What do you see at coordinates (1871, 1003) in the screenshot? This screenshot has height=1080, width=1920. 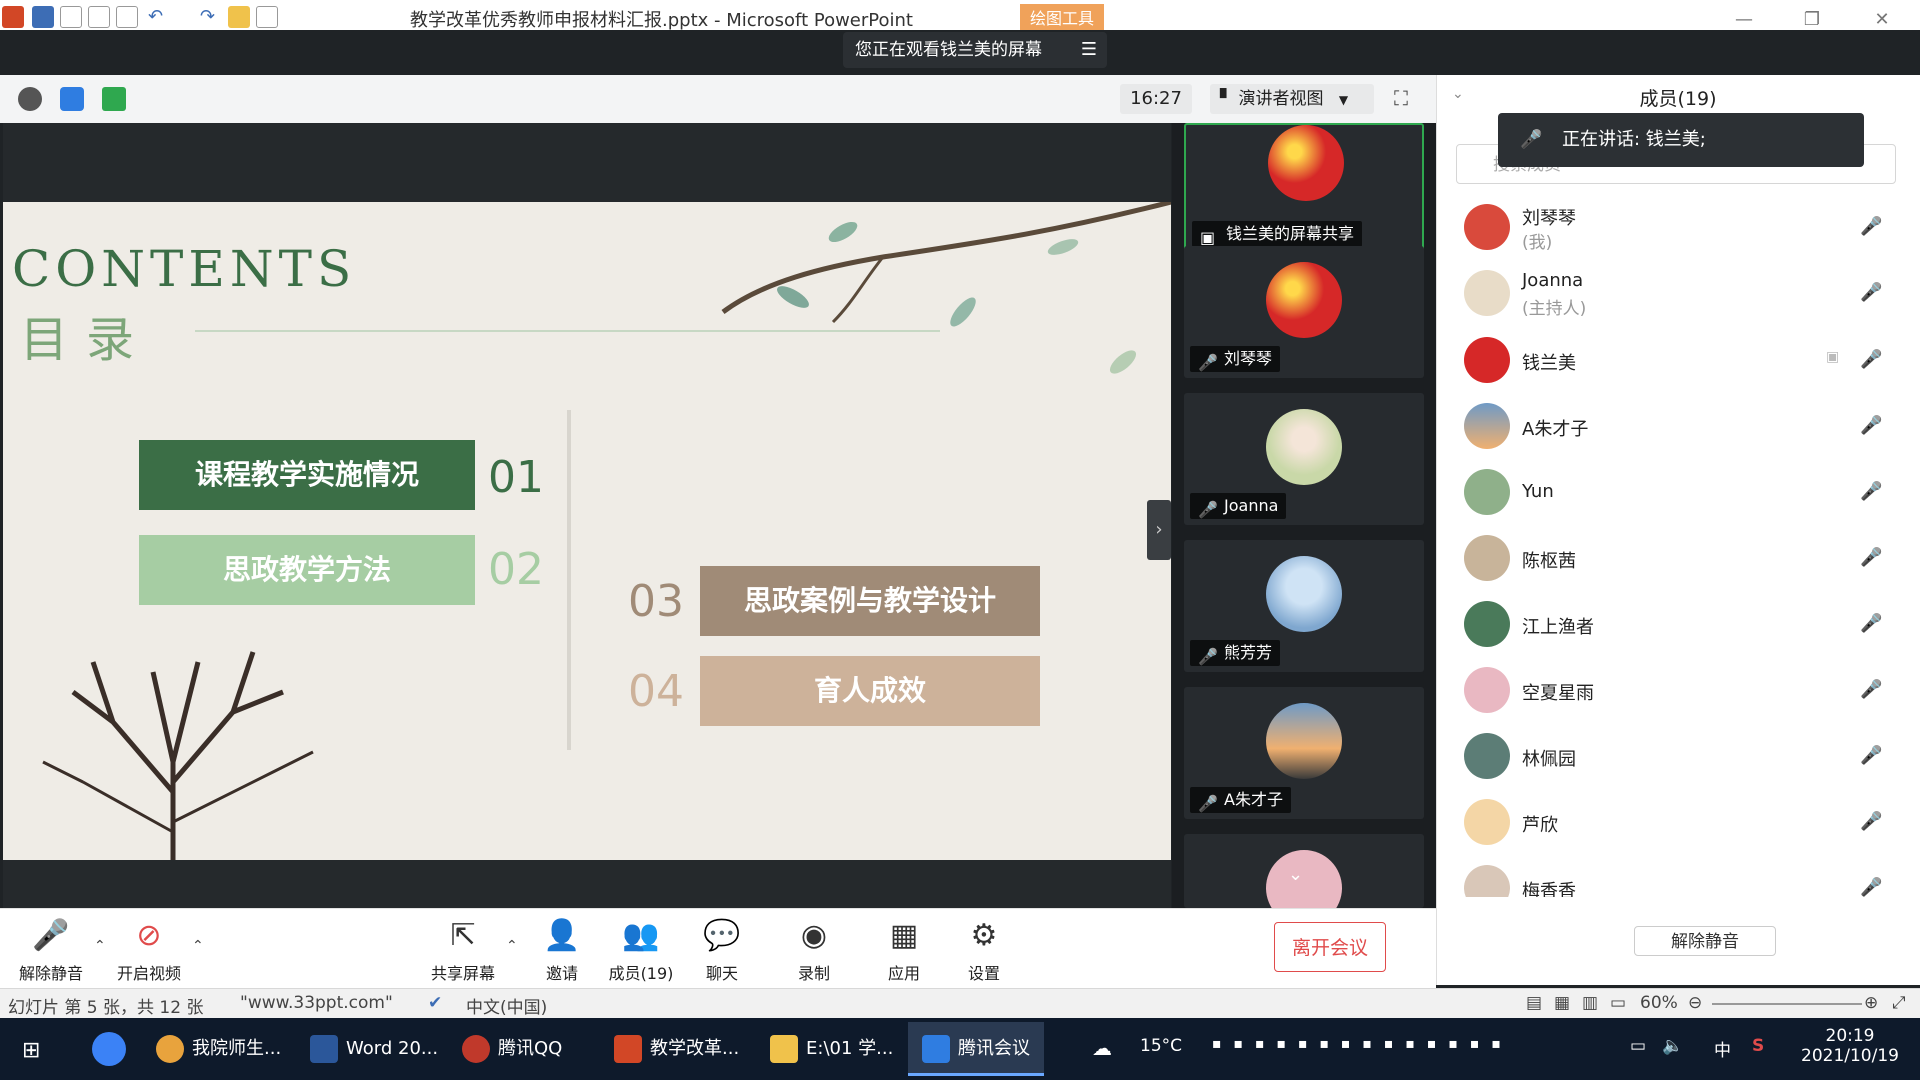 I see `zoom-in-icon: ⊕` at bounding box center [1871, 1003].